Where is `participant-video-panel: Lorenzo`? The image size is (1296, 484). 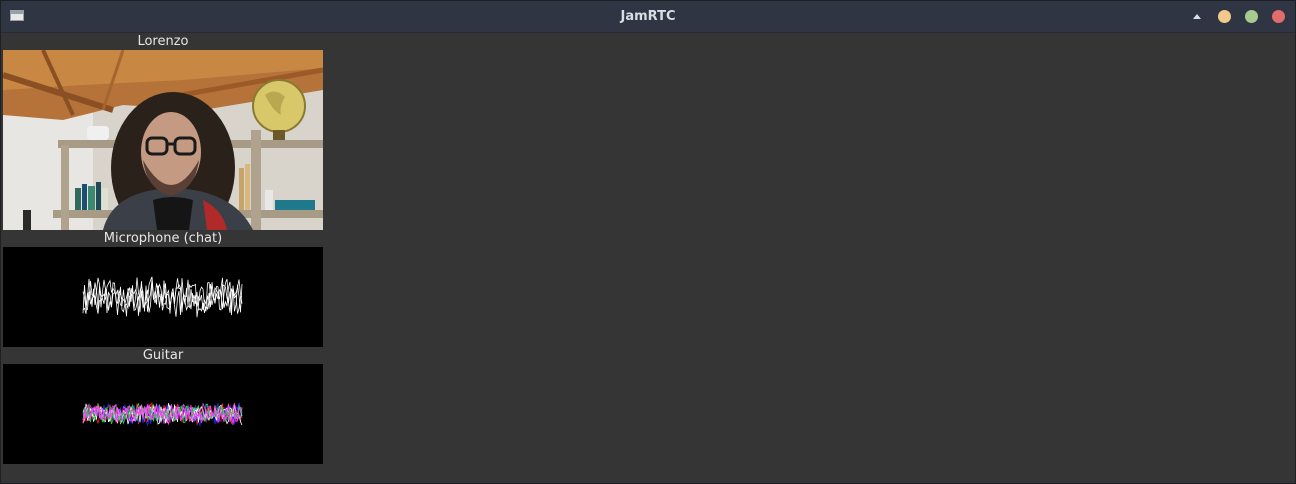 participant-video-panel: Lorenzo is located at coordinates (163, 131).